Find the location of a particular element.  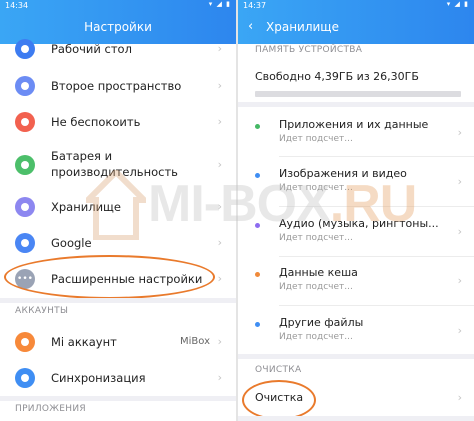

settings-item-label: Синхронизация is located at coordinates (98, 378).